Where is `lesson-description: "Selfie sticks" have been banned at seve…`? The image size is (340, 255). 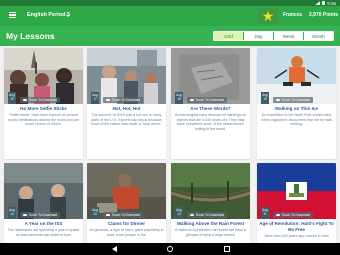 lesson-description: "Selfie sticks" have been banned at seve… is located at coordinates (43, 120).